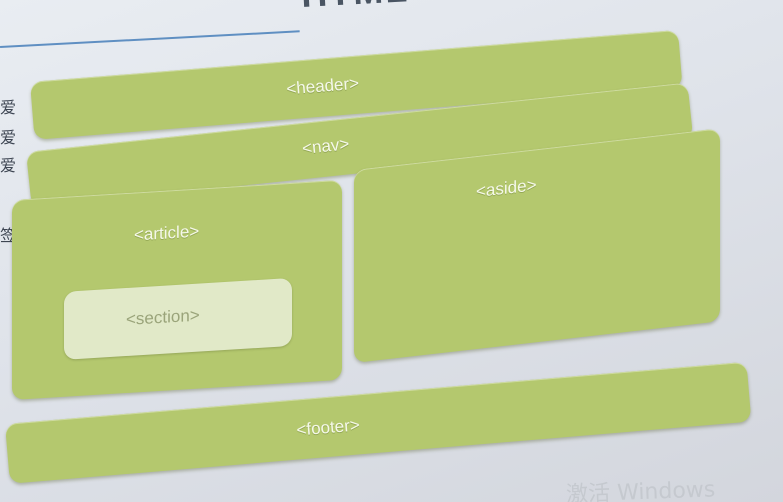  I want to click on title-underline, so click(150, 39).